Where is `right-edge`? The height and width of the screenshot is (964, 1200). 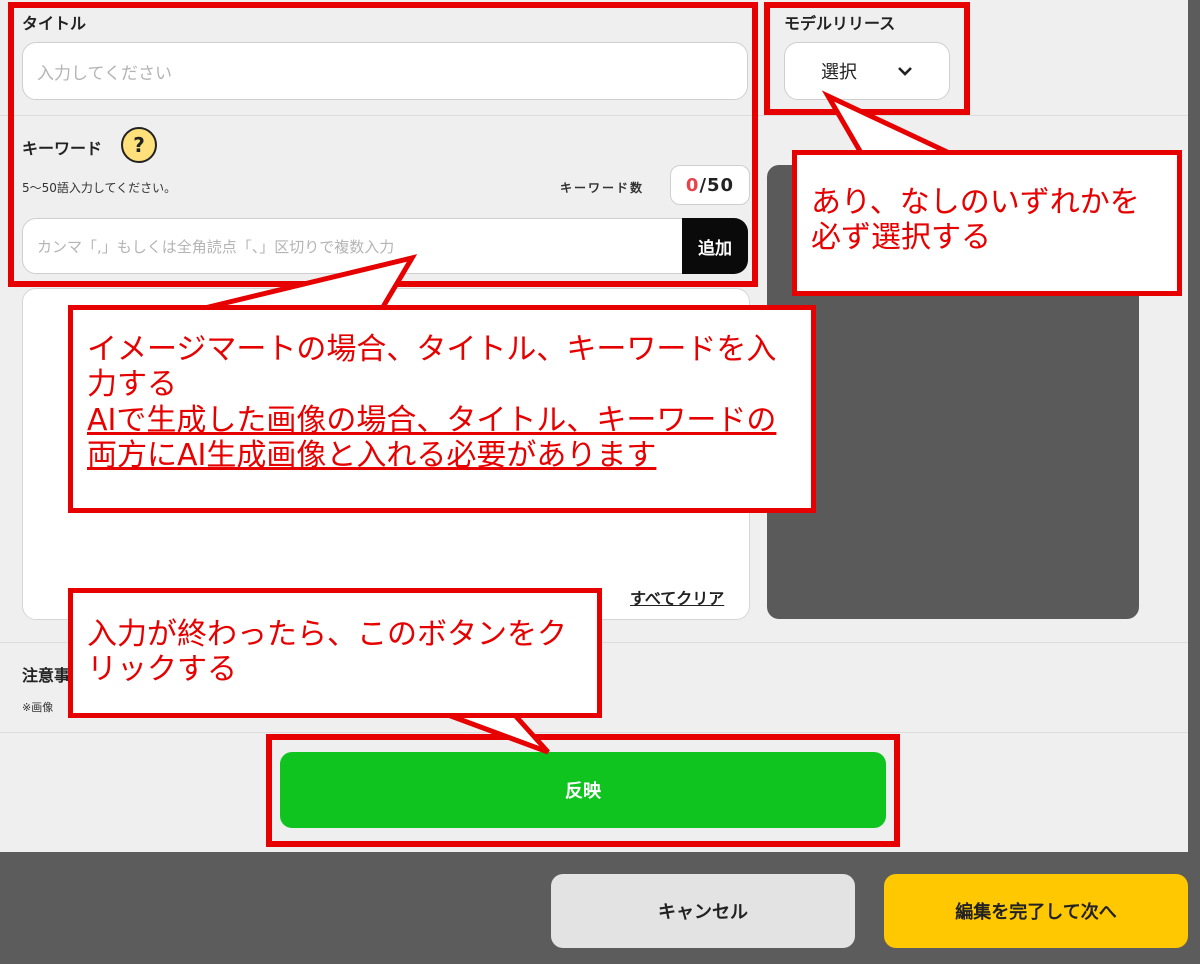 right-edge is located at coordinates (1194, 426).